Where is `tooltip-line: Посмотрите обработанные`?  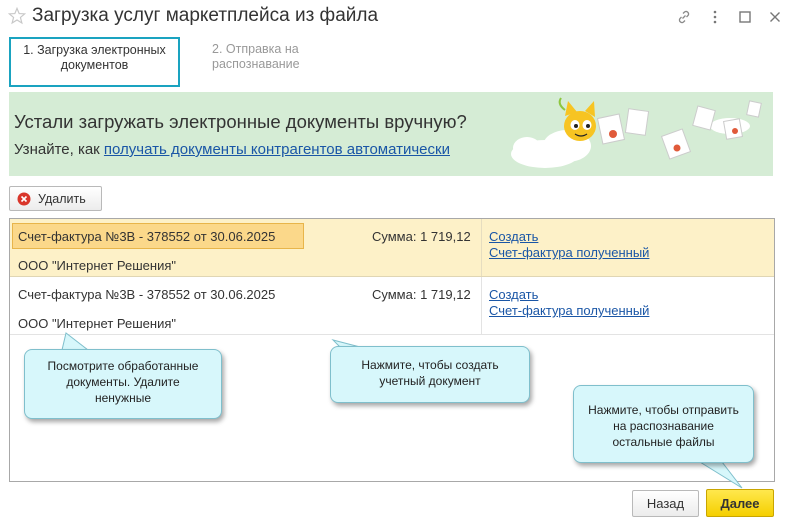
tooltip-line: Посмотрите обработанные is located at coordinates (123, 366).